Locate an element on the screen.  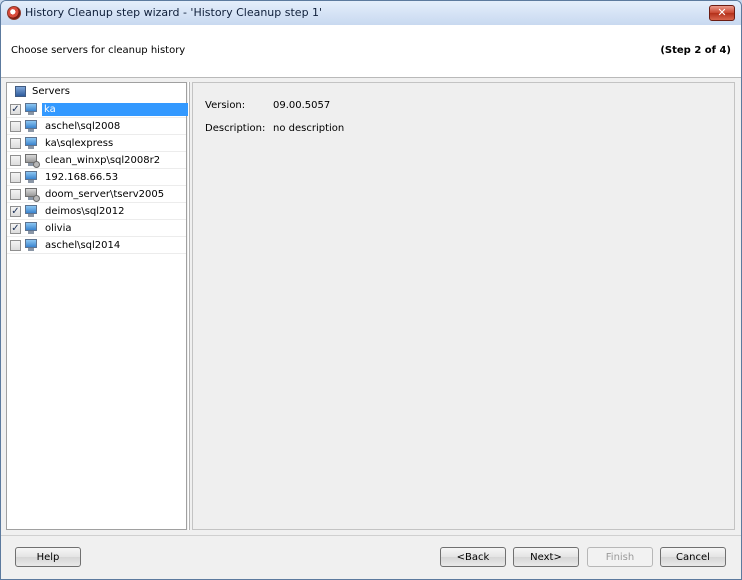
servers-root-icon is located at coordinates (20, 91).